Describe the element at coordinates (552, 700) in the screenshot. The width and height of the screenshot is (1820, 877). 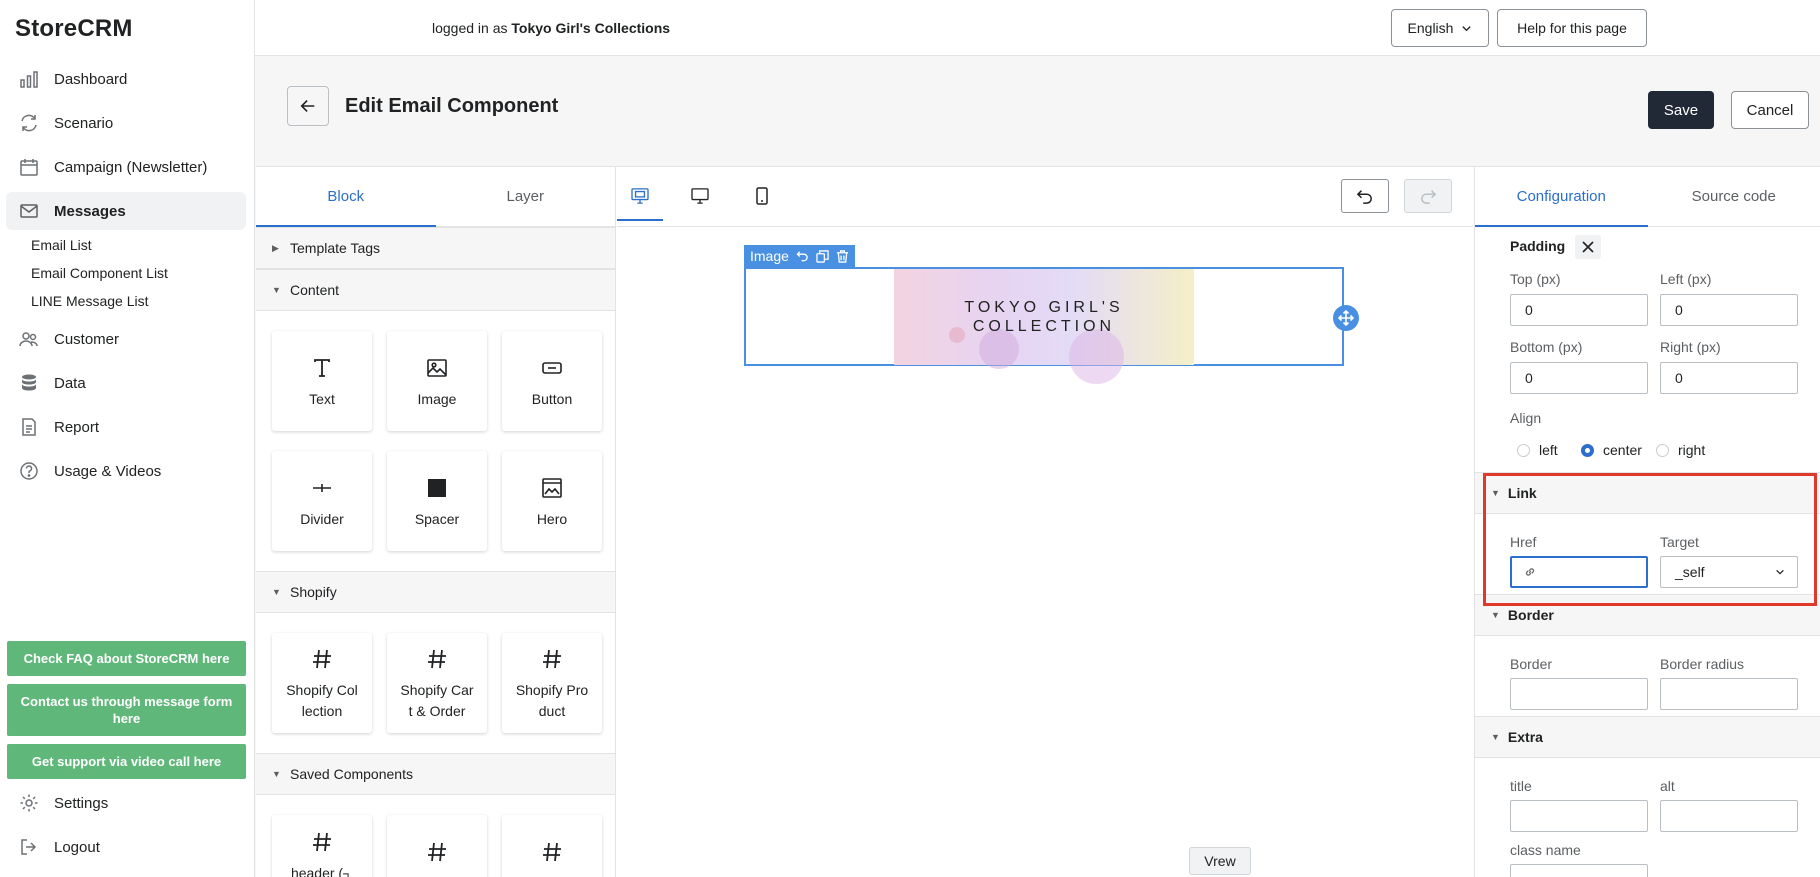
I see `block-label: Shopify Pro duct` at that location.